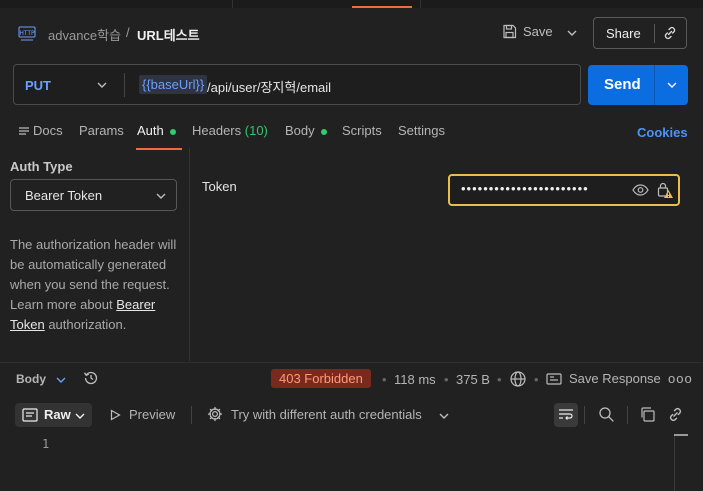 This screenshot has width=703, height=491. What do you see at coordinates (647, 414) in the screenshot?
I see `copy-icon` at bounding box center [647, 414].